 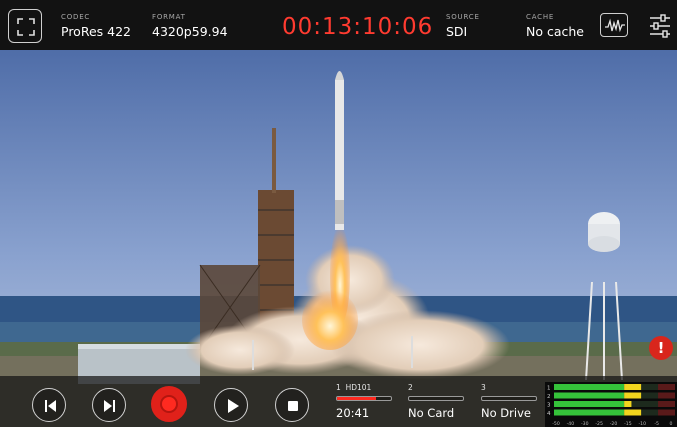 I want to click on media-slot-3: 3 No Drive, so click(x=509, y=401).